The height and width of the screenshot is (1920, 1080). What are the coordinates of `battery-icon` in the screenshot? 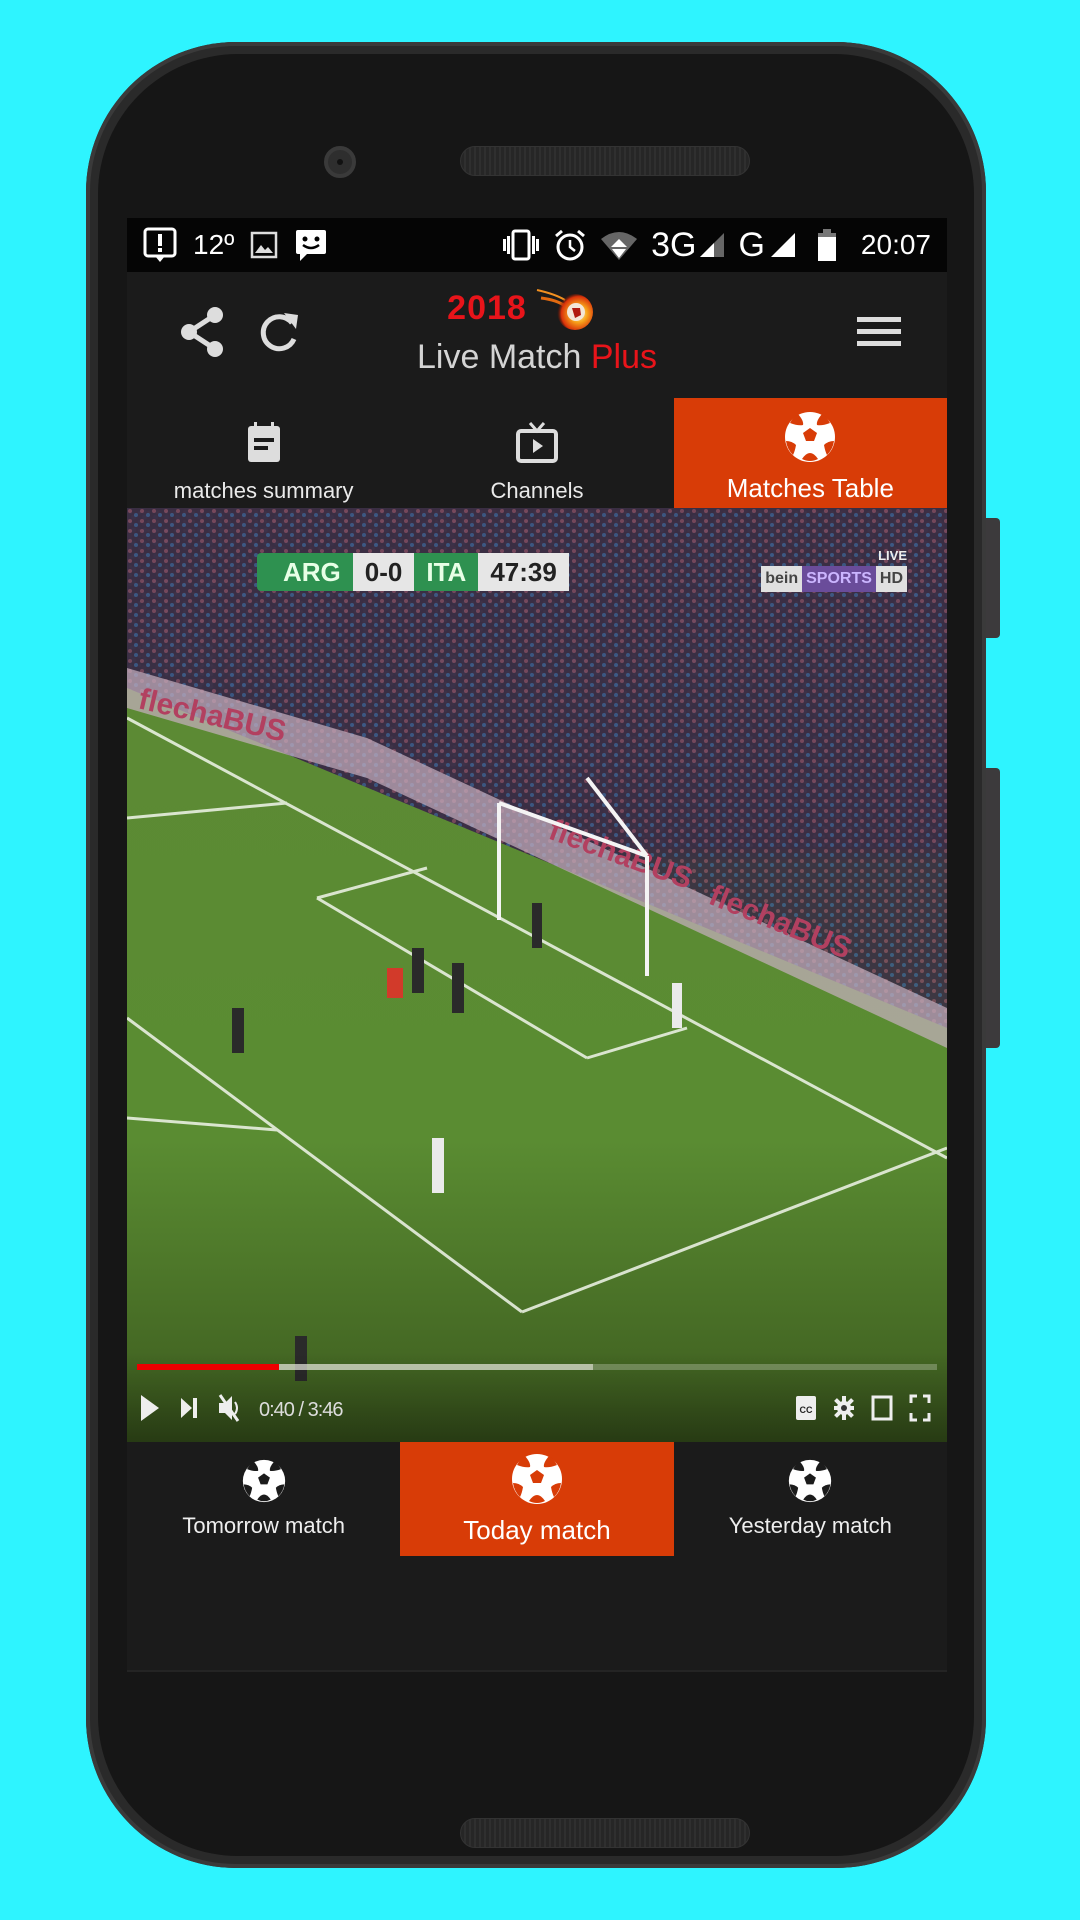 It's located at (827, 245).